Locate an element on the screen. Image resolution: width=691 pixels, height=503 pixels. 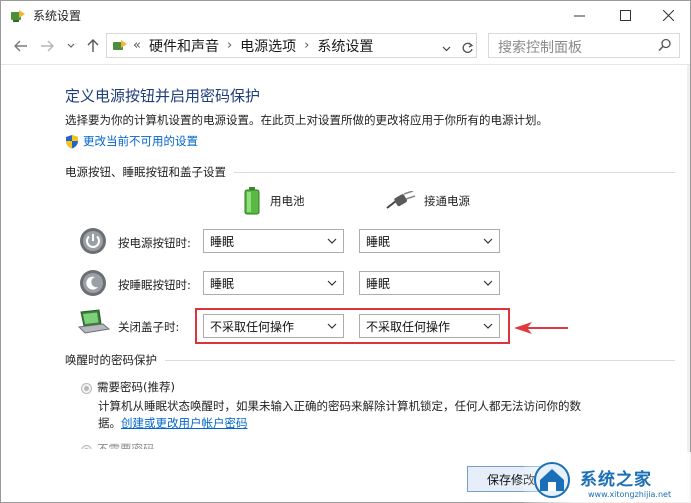
forward-button is located at coordinates (47, 46).